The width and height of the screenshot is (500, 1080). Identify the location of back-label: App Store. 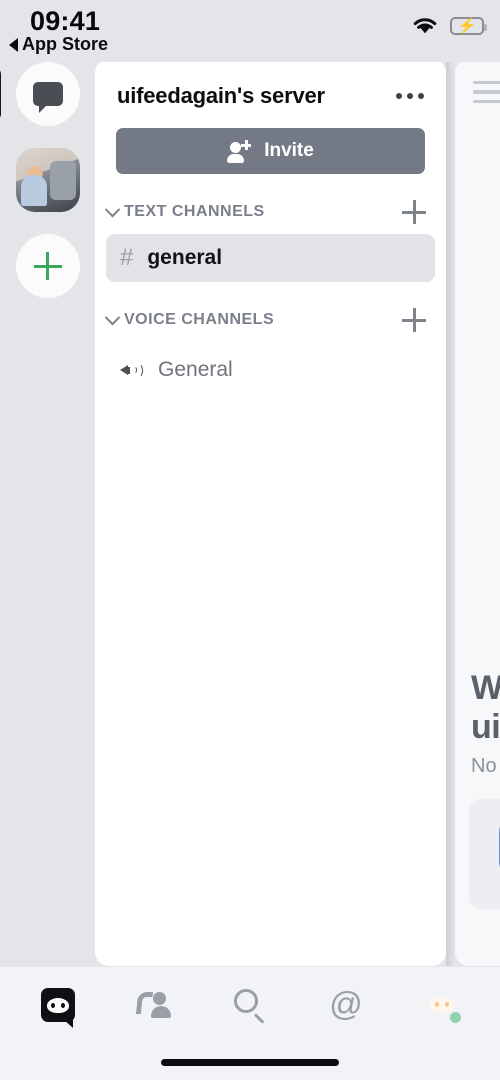
(65, 44).